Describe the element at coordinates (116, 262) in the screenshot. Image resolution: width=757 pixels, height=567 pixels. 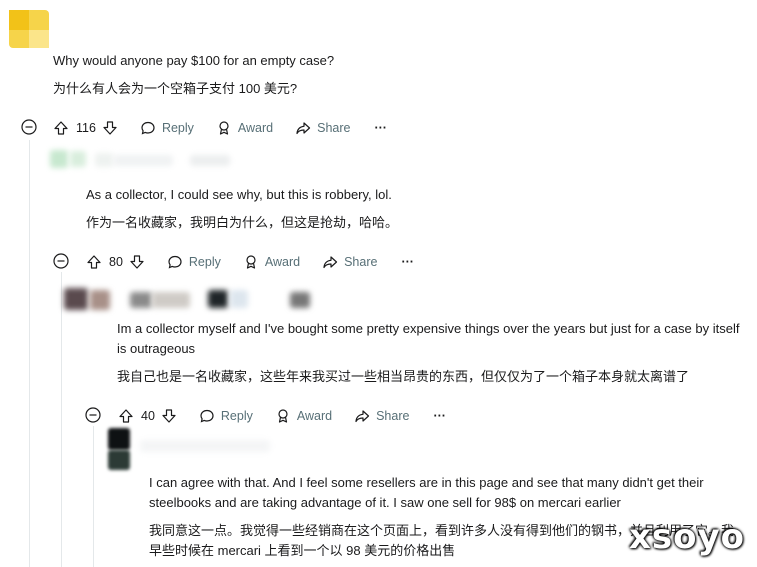
I see `vote-count: 80` at that location.